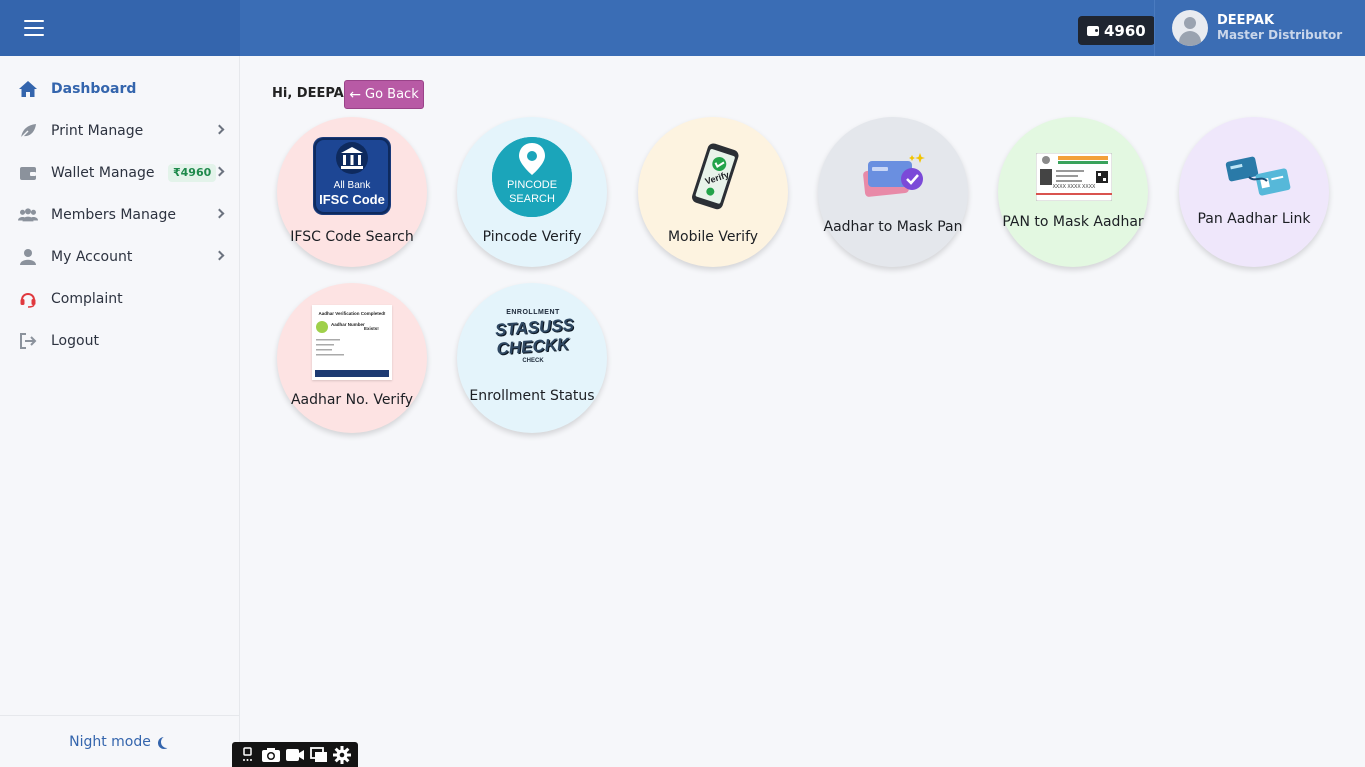 The width and height of the screenshot is (1365, 767). I want to click on tile-label: Enrollment Status, so click(532, 396).